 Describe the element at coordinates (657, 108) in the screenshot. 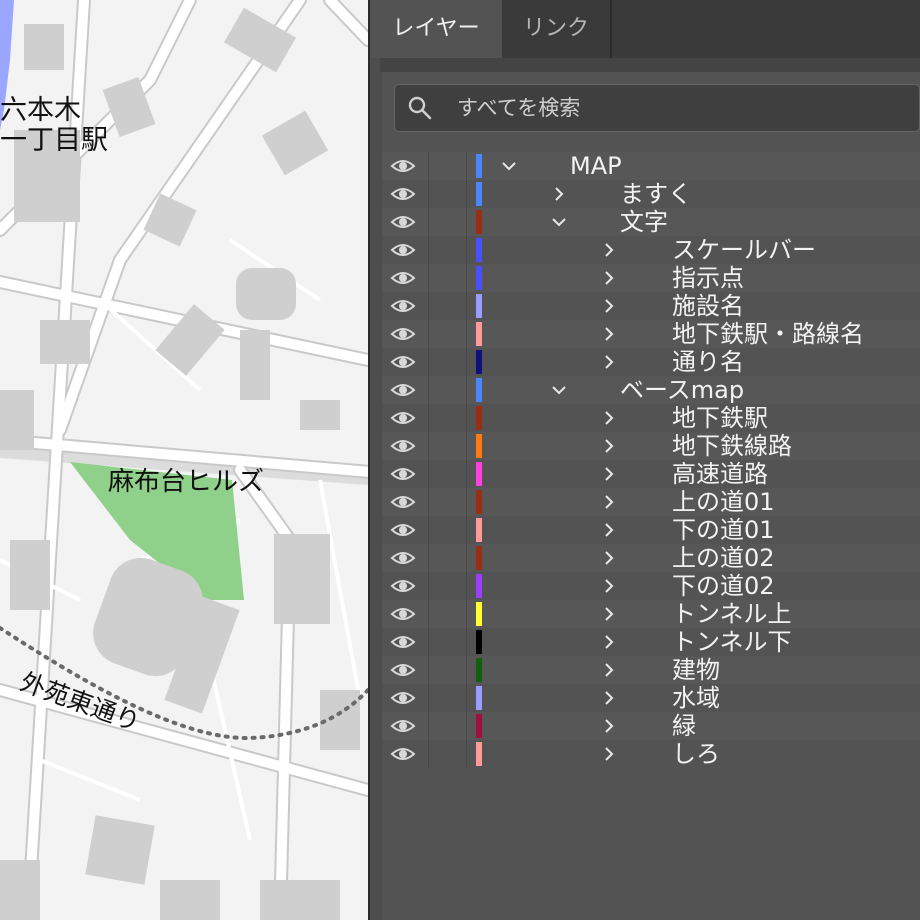

I see `search-field: すべてを検索` at that location.